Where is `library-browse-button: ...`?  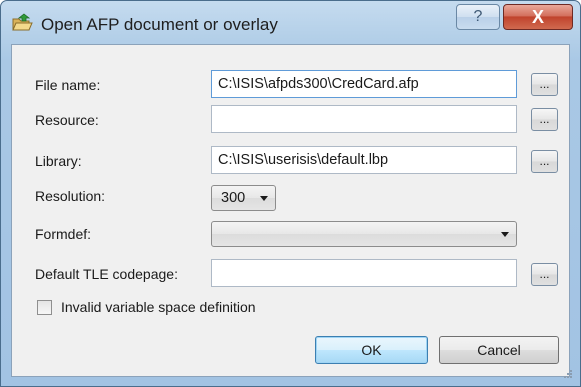
library-browse-button: ... is located at coordinates (544, 161).